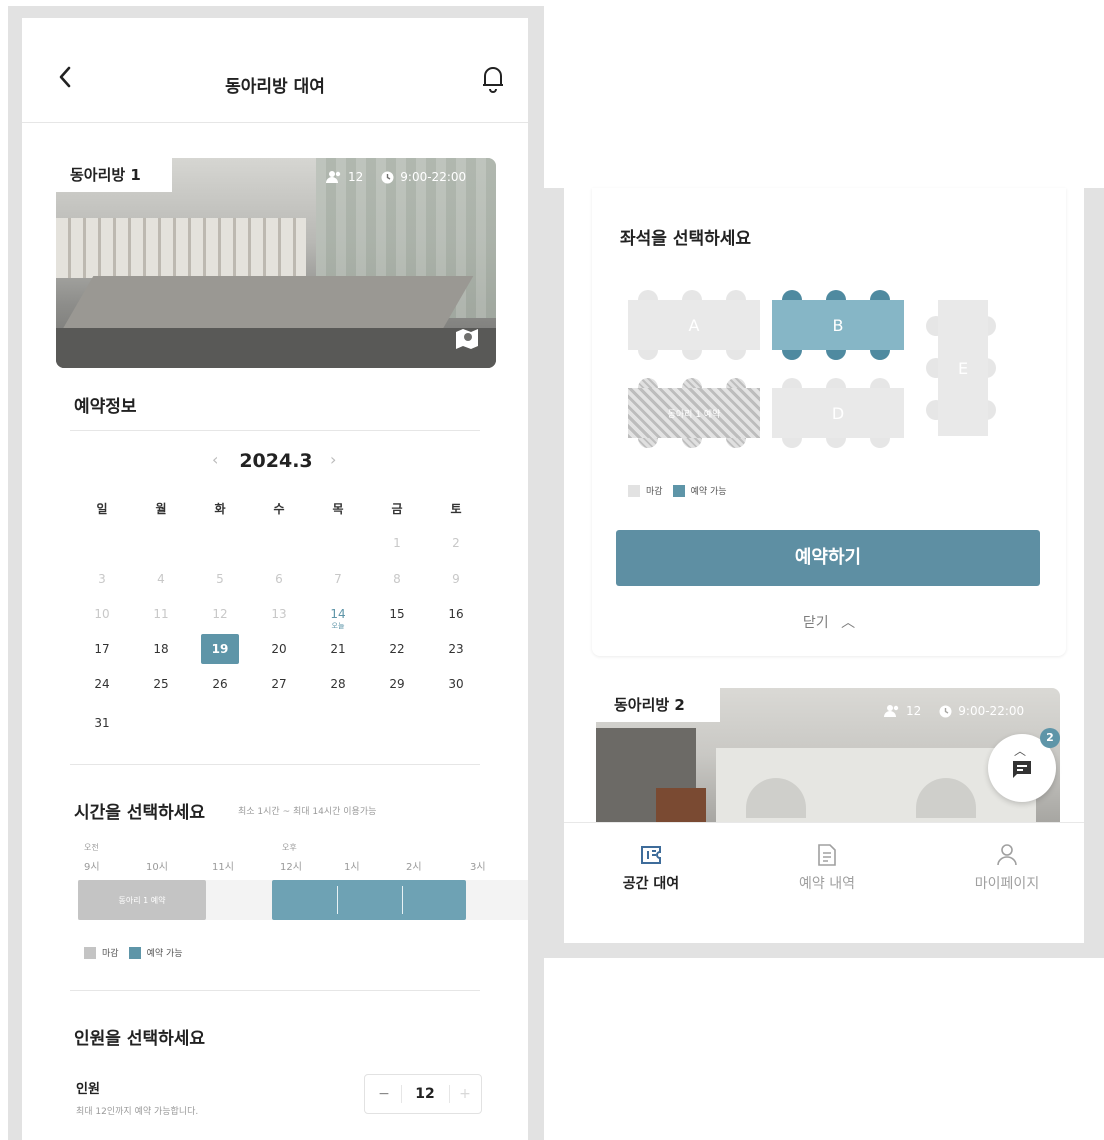 The height and width of the screenshot is (1140, 1104). Describe the element at coordinates (827, 855) in the screenshot. I see `document-icon` at that location.